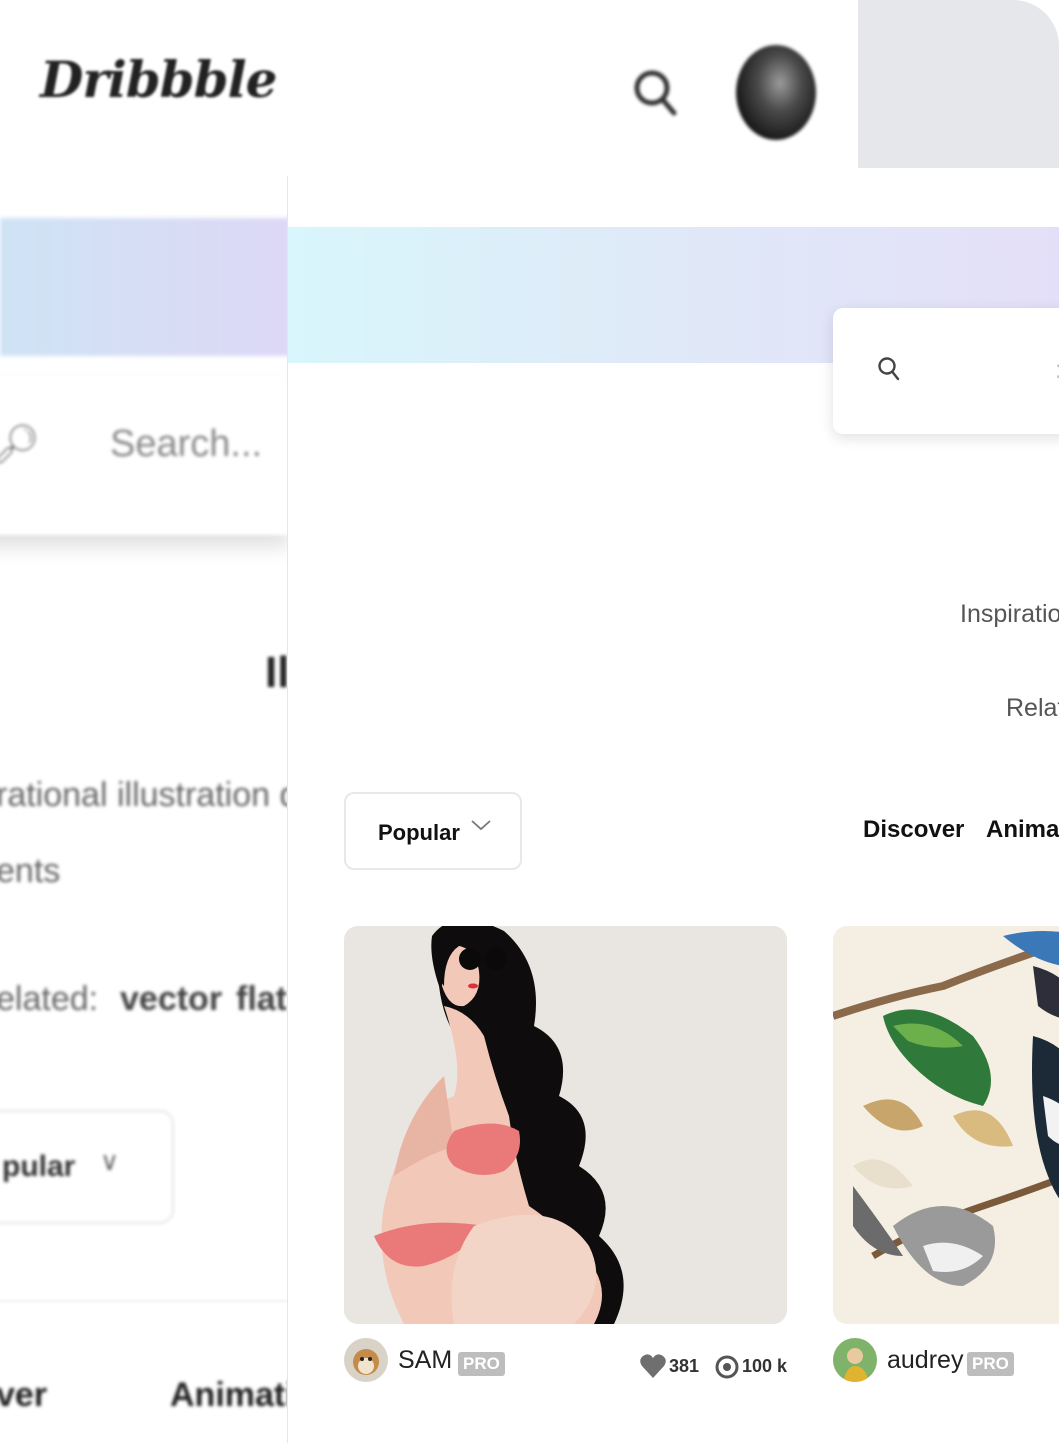 This screenshot has width=1059, height=1443. I want to click on sort-dropdown: Popular, so click(433, 831).